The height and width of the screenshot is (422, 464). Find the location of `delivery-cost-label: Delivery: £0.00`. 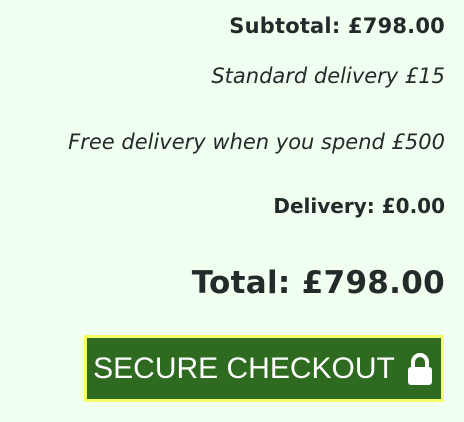

delivery-cost-label: Delivery: £0.00 is located at coordinates (359, 206).